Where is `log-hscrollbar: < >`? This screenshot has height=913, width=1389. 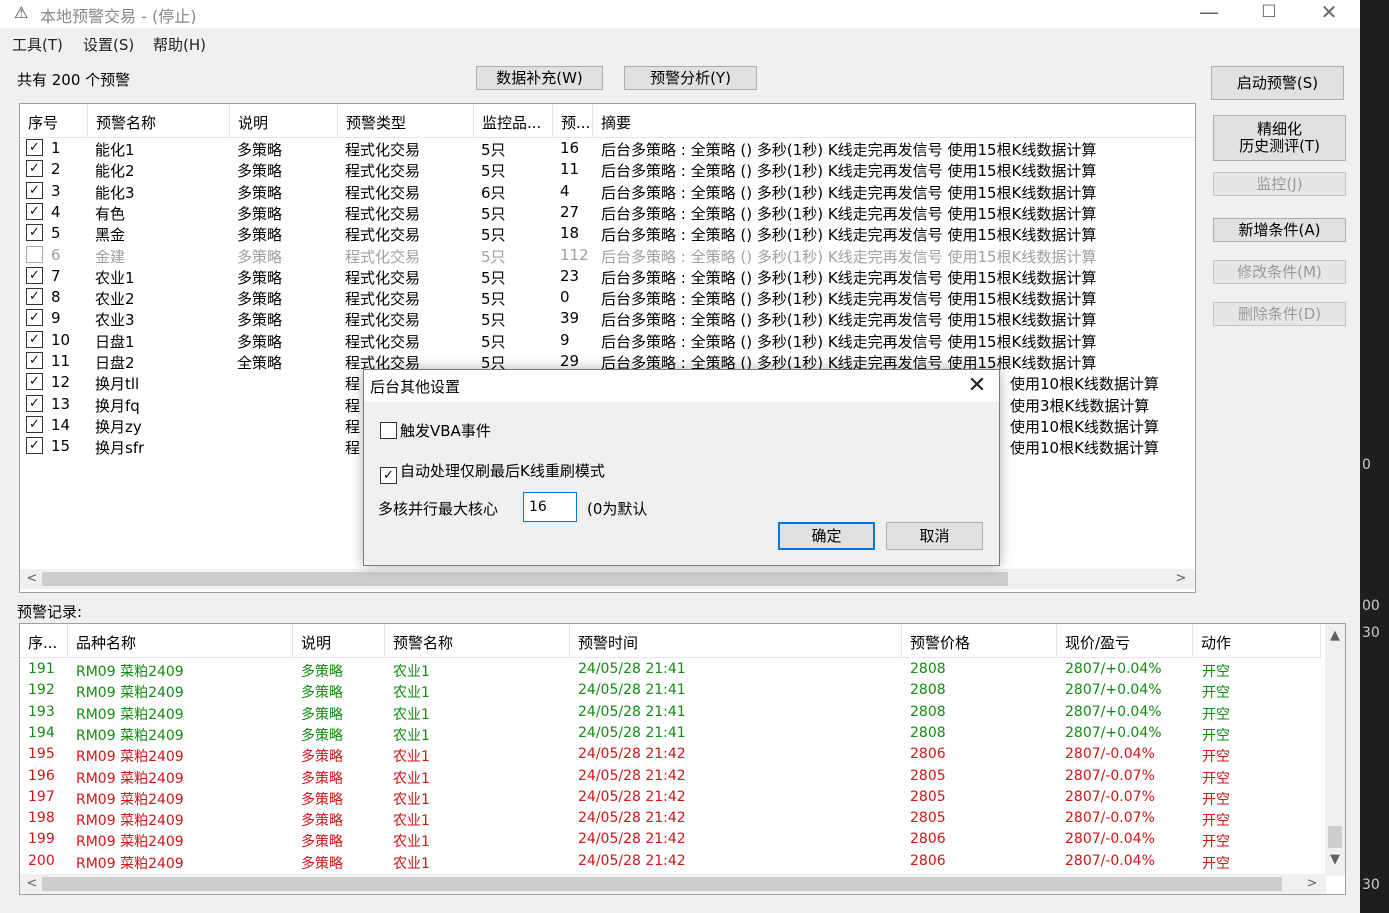
log-hscrollbar: < > is located at coordinates (673, 884).